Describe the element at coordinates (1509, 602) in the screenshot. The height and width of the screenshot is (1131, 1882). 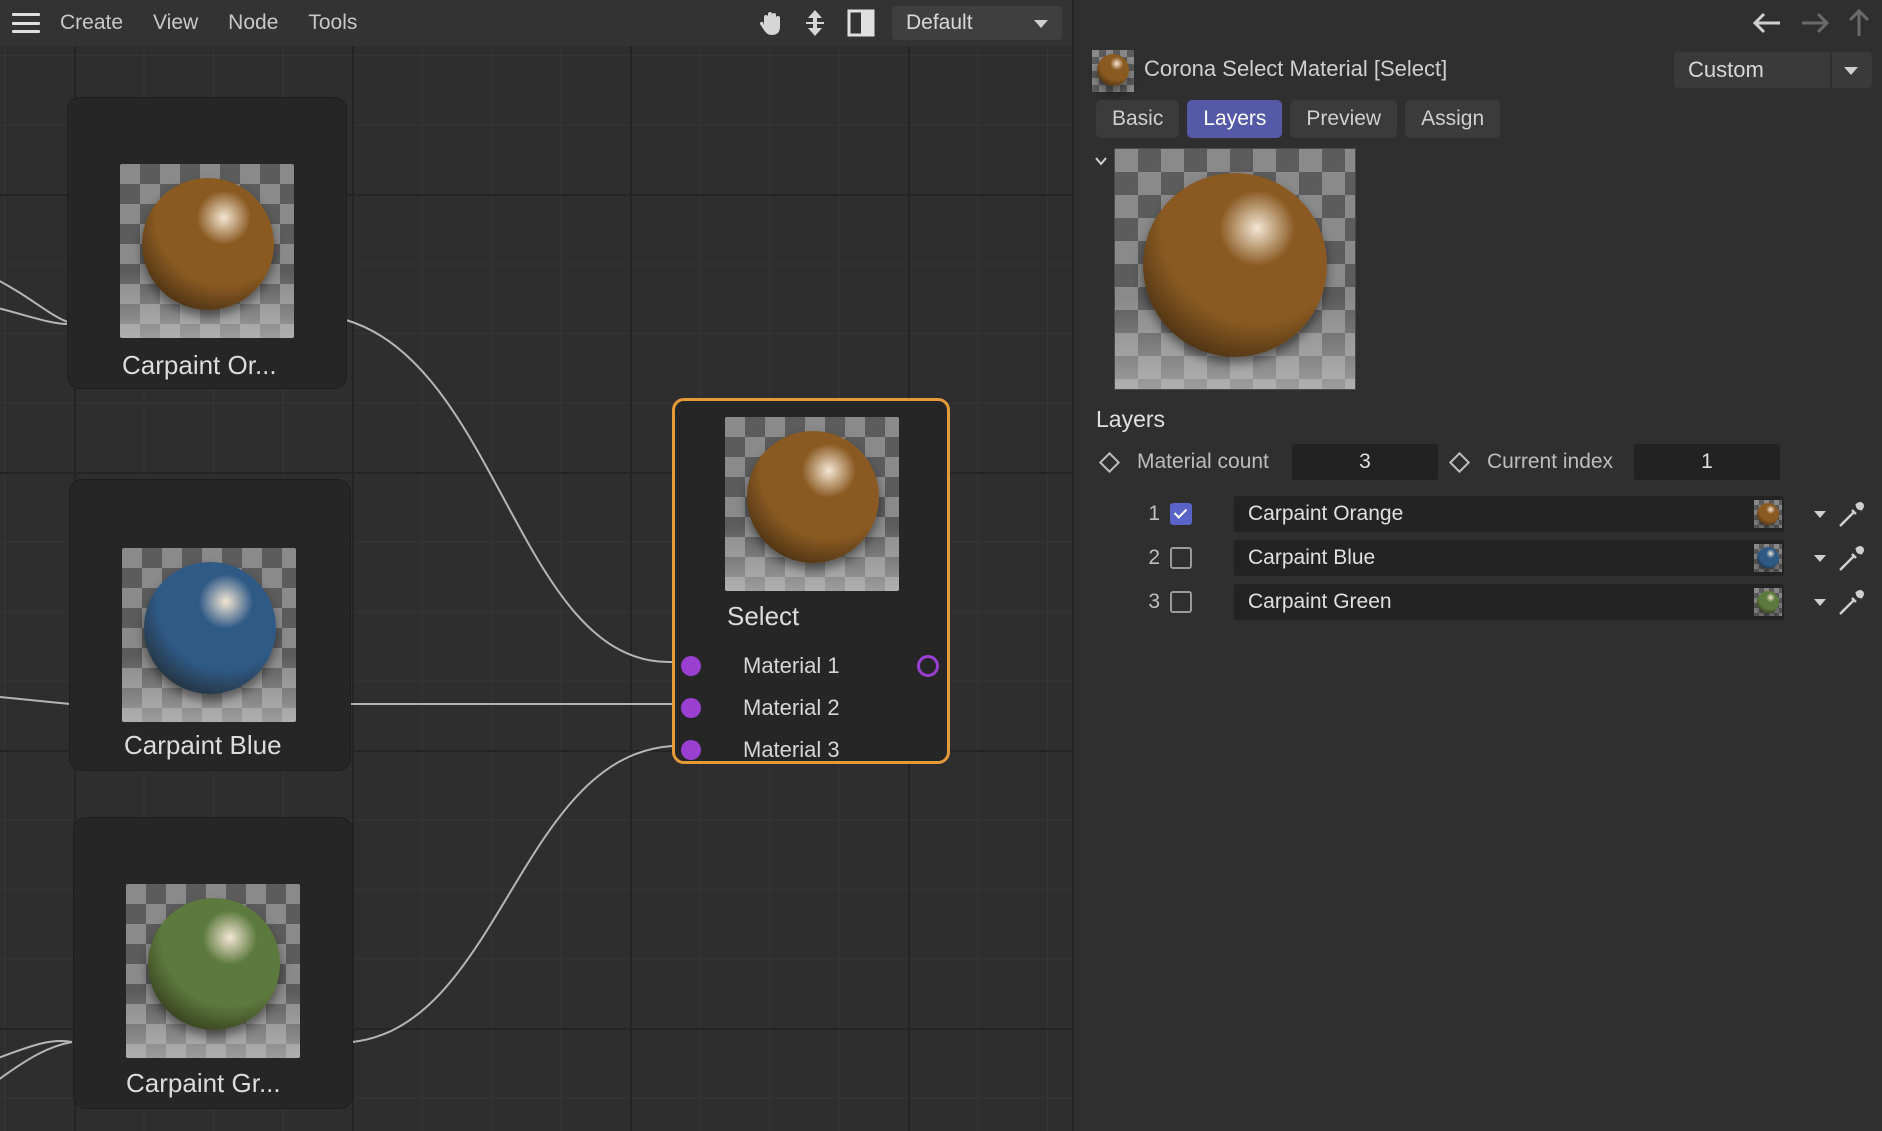
I see `layer-material-field: Carpaint Green` at that location.